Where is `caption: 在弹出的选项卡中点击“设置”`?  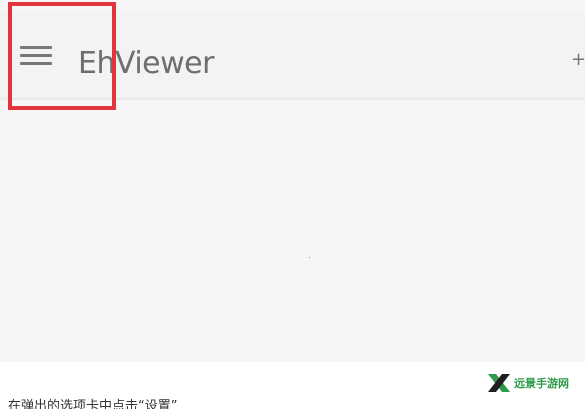
caption: 在弹出的选项卡中点击“设置” is located at coordinates (93, 404).